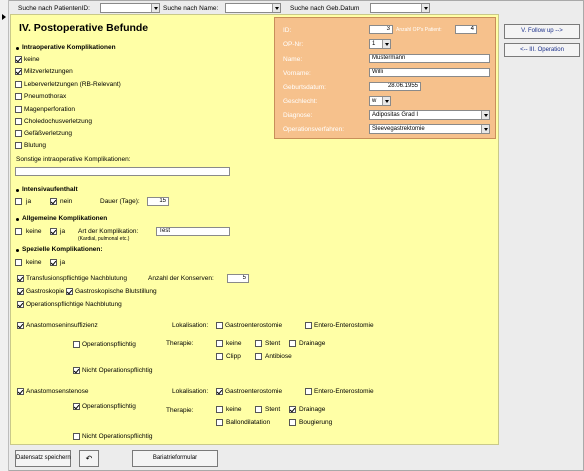 This screenshot has width=584, height=471. I want to click on checkbox-intraop-keine, so click(18, 59).